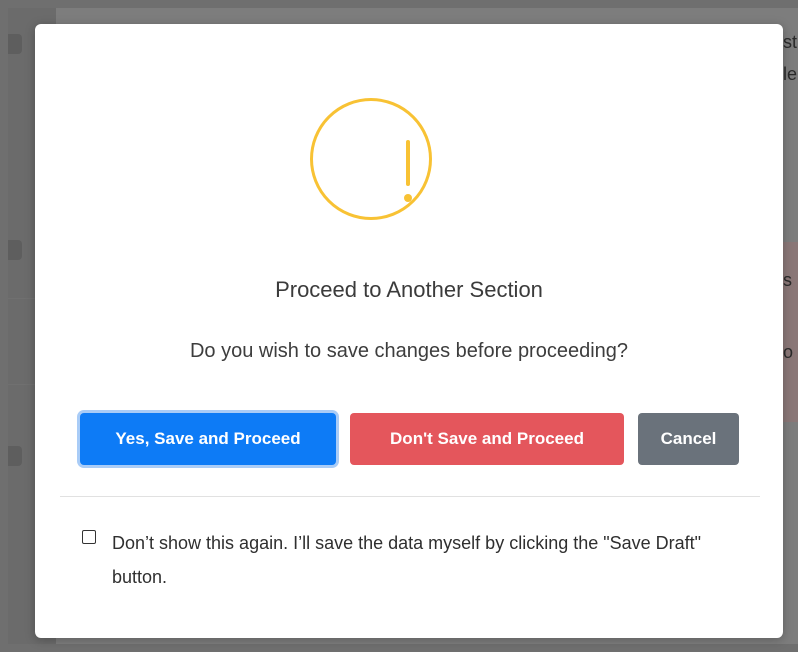  Describe the element at coordinates (371, 159) in the screenshot. I see `exclamation-warning-icon` at that location.